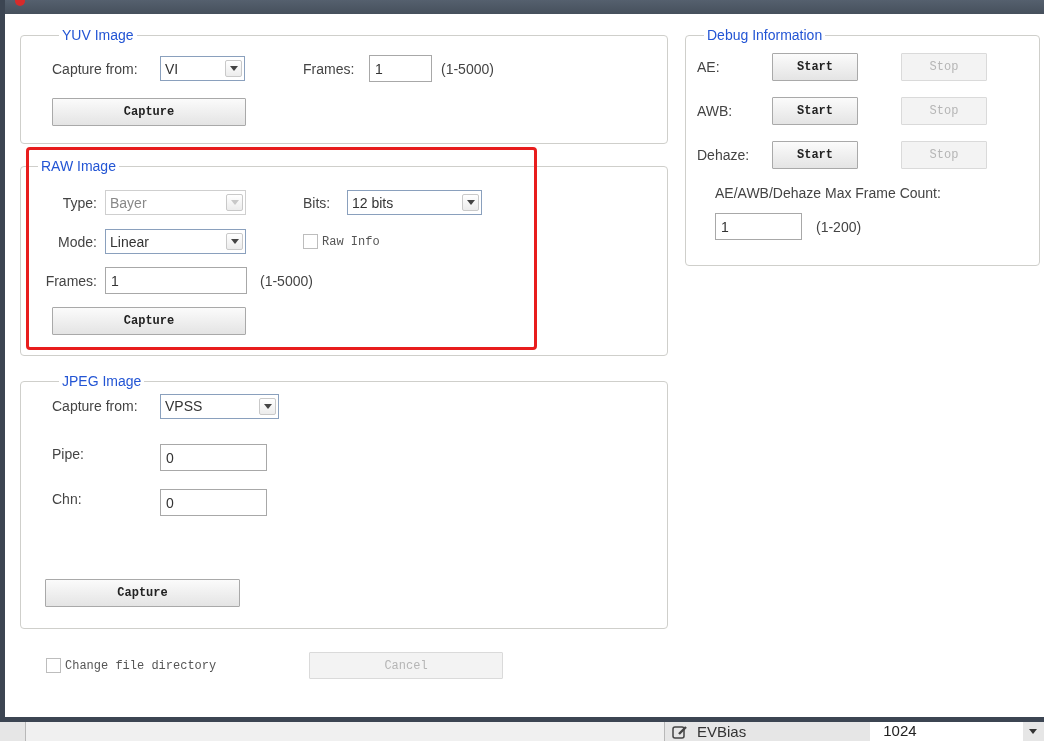 This screenshot has height=741, width=1044. Describe the element at coordinates (77, 241) in the screenshot. I see `field-label: Mode:` at that location.